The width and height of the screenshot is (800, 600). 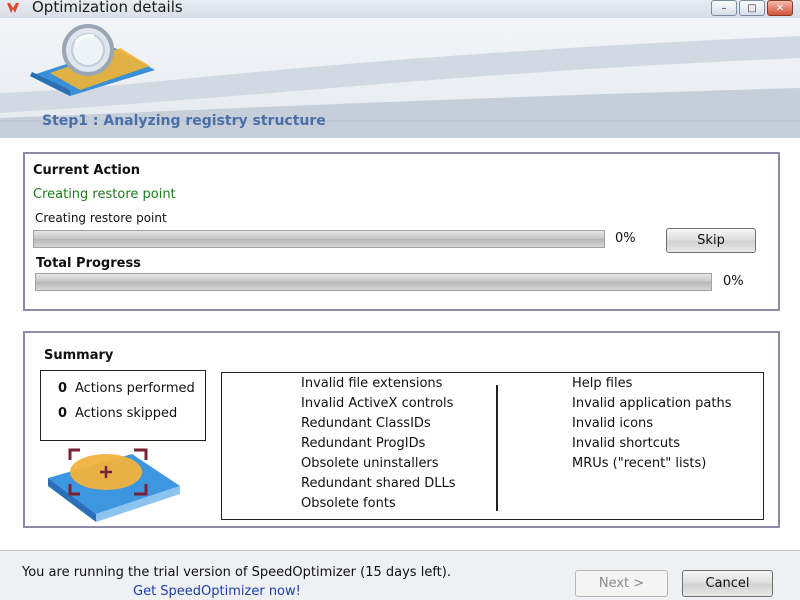 What do you see at coordinates (780, 8) in the screenshot?
I see `close-button: ✕` at bounding box center [780, 8].